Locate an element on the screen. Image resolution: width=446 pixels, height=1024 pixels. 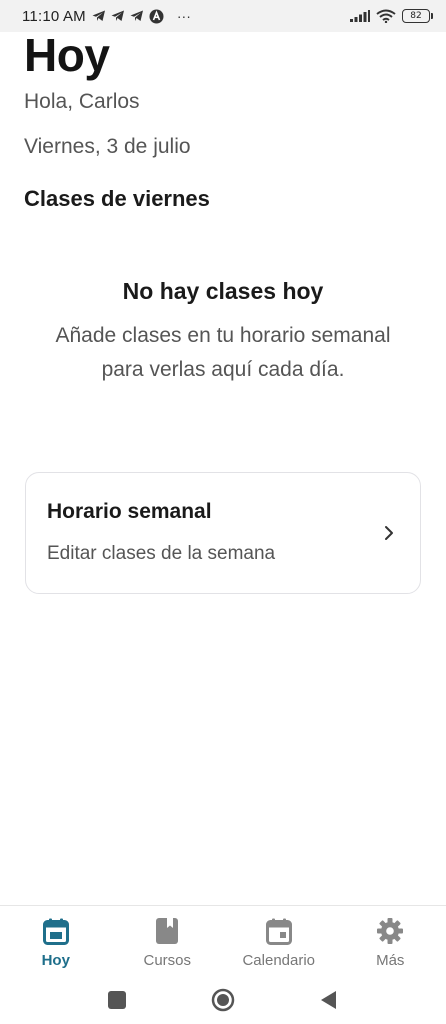
more-dots-icon: ··· is located at coordinates (183, 16).